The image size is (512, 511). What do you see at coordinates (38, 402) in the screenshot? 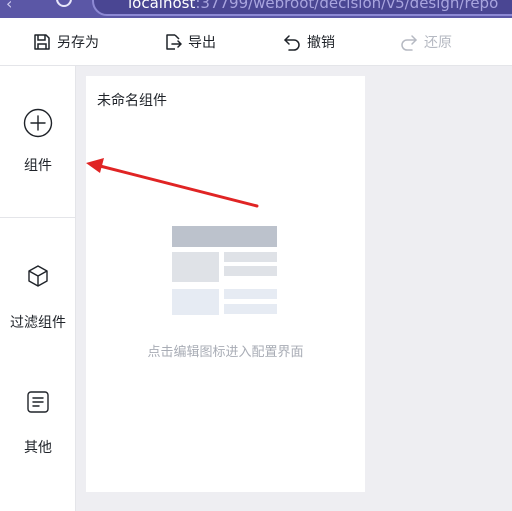
I see `document-icon` at bounding box center [38, 402].